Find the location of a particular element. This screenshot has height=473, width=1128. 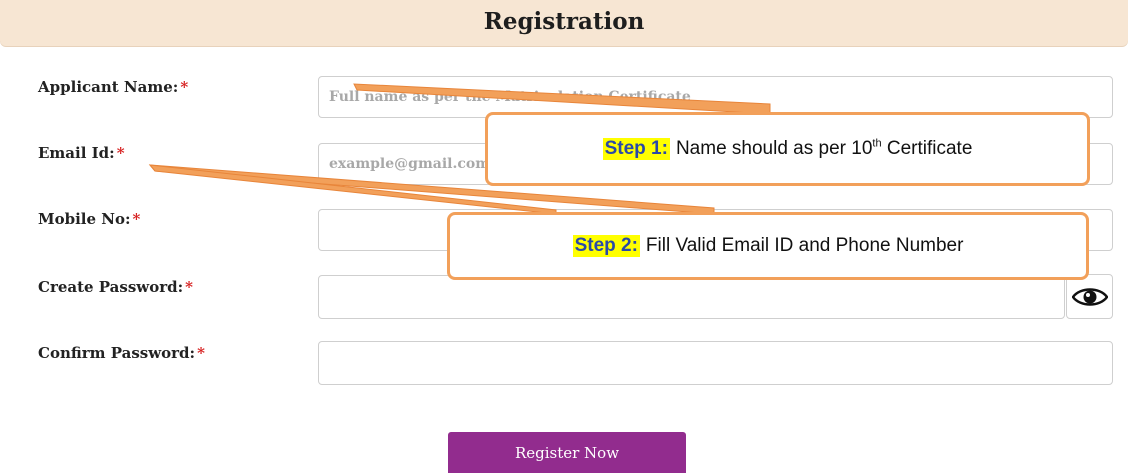

applicant-name-label: Applicant Name: * is located at coordinates (113, 87).